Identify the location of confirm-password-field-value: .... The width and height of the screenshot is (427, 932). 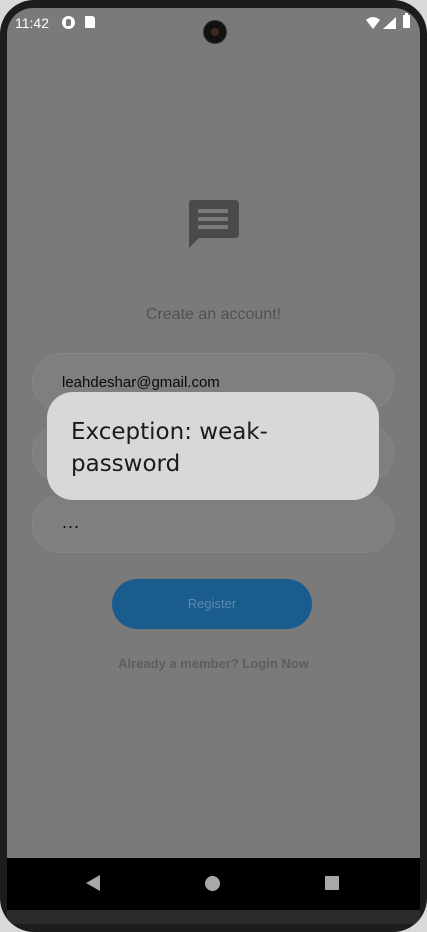
(71, 522).